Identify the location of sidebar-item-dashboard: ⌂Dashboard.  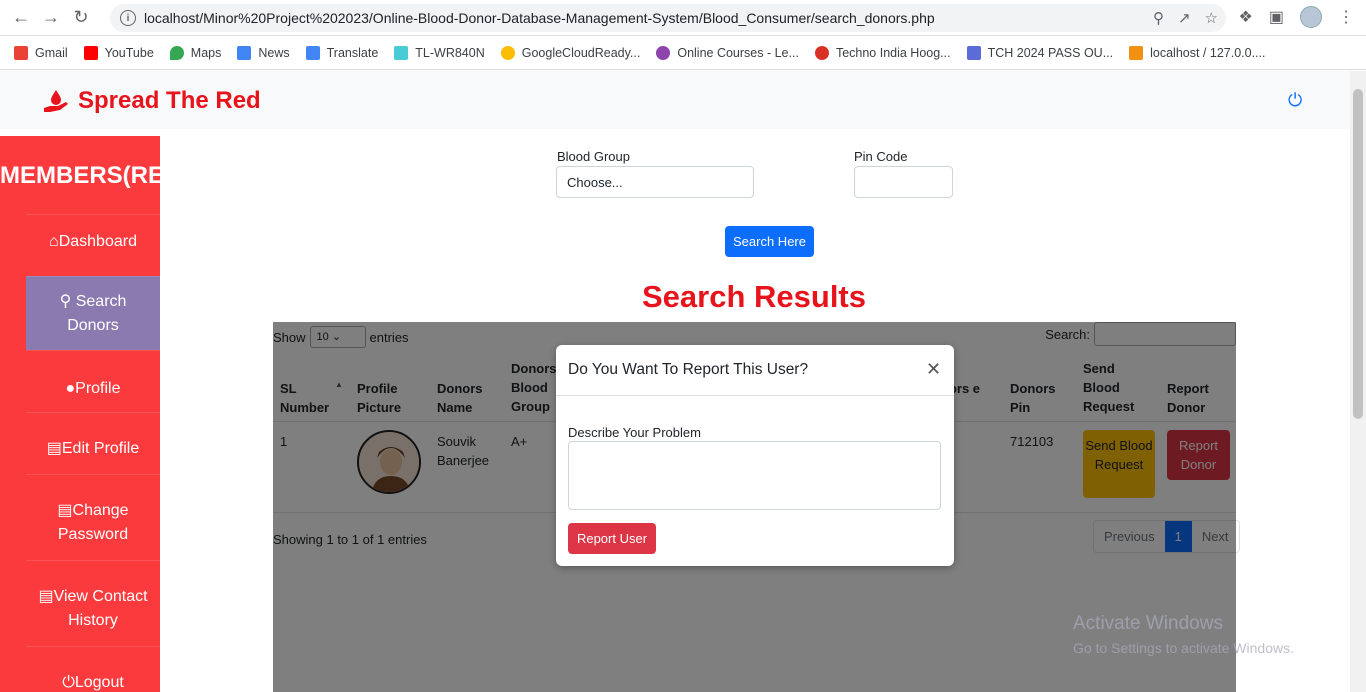
(93, 245).